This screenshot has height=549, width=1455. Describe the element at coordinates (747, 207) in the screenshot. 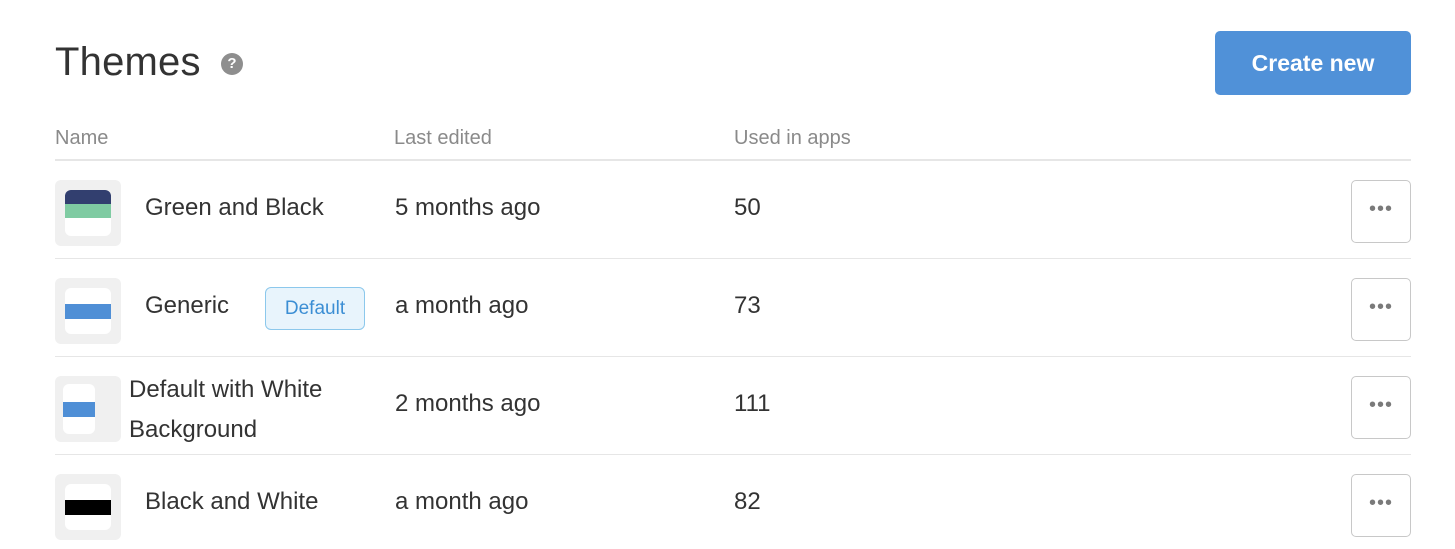

I see `used-in-apps: 50` at that location.